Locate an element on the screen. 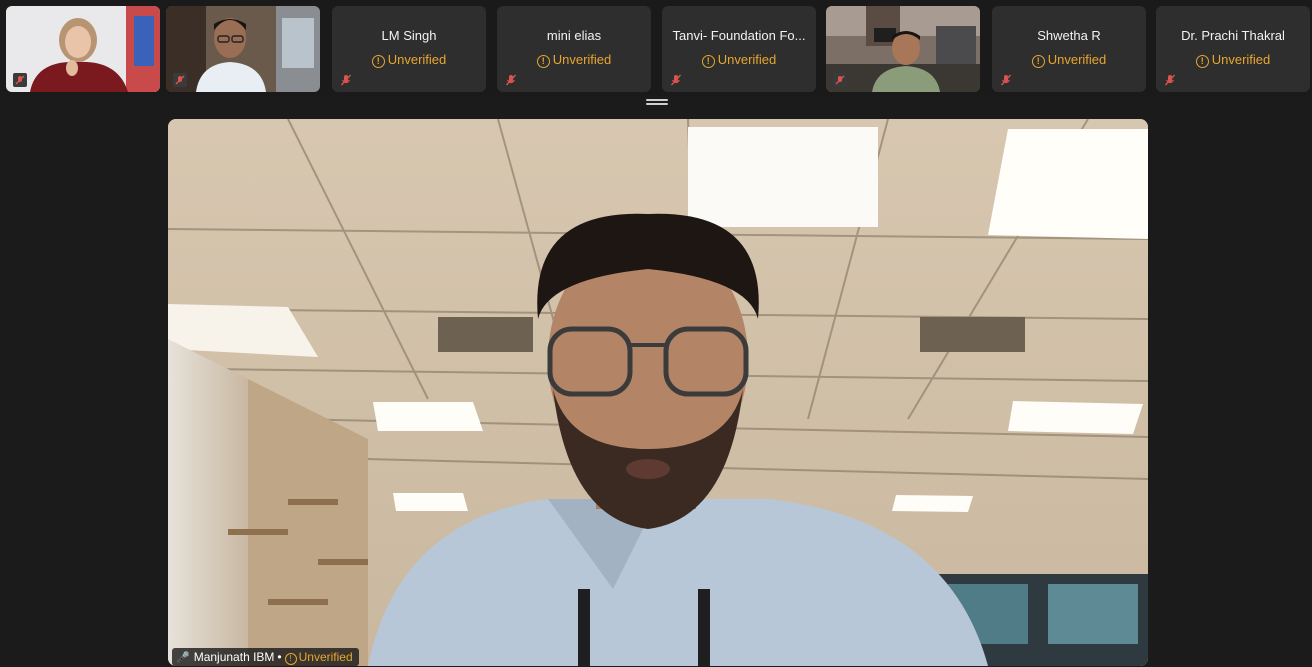  resize-handle-icon is located at coordinates (657, 102).